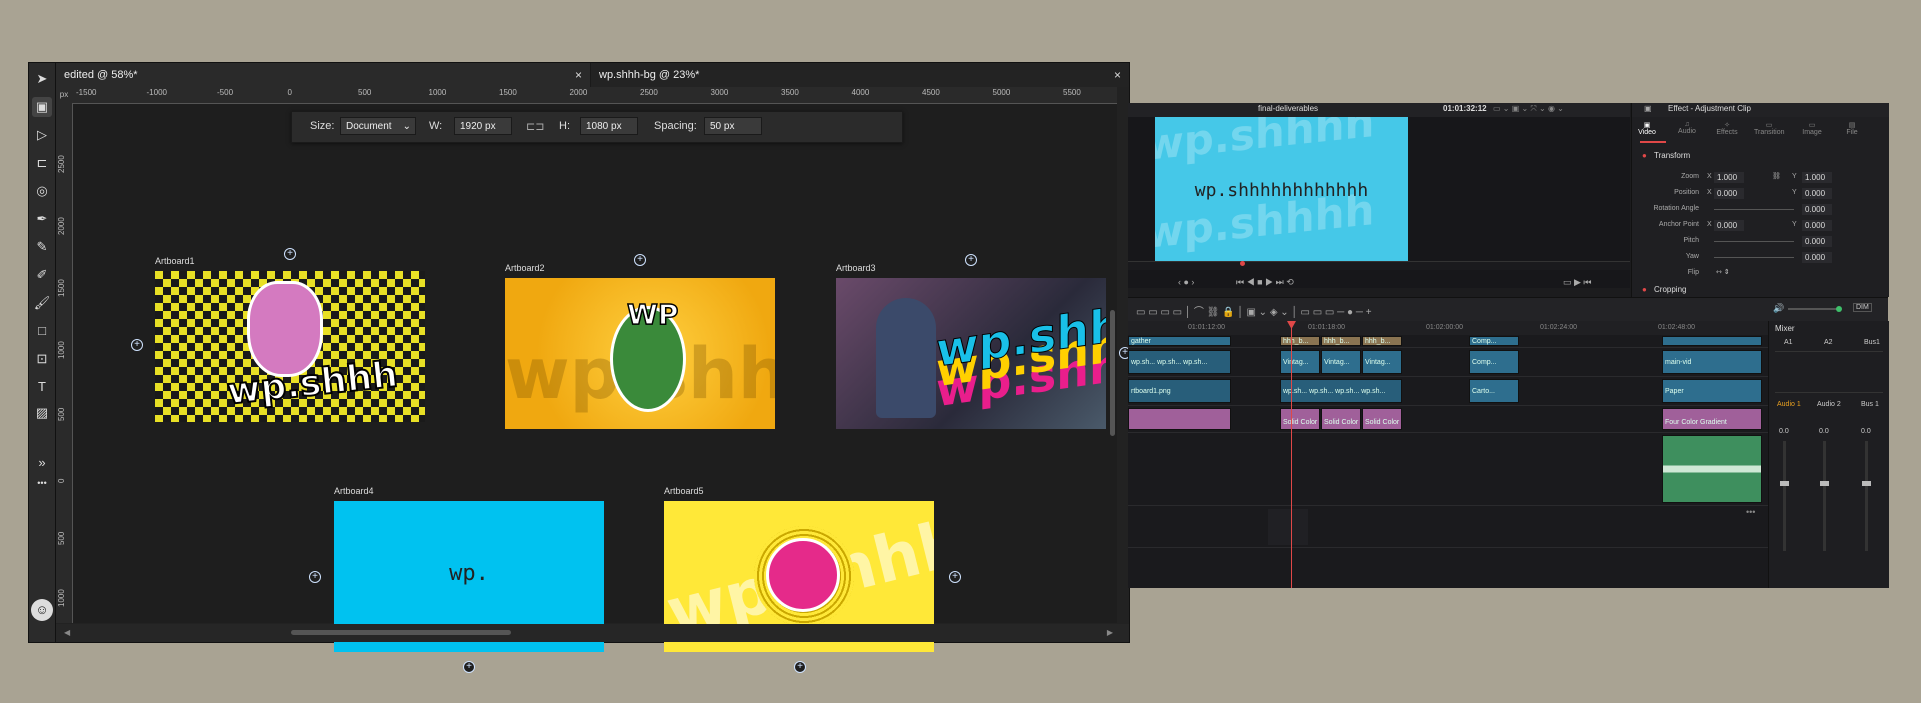 The height and width of the screenshot is (703, 1921). Describe the element at coordinates (1727, 128) in the screenshot. I see `tab-effects: ✧ Effects` at that location.